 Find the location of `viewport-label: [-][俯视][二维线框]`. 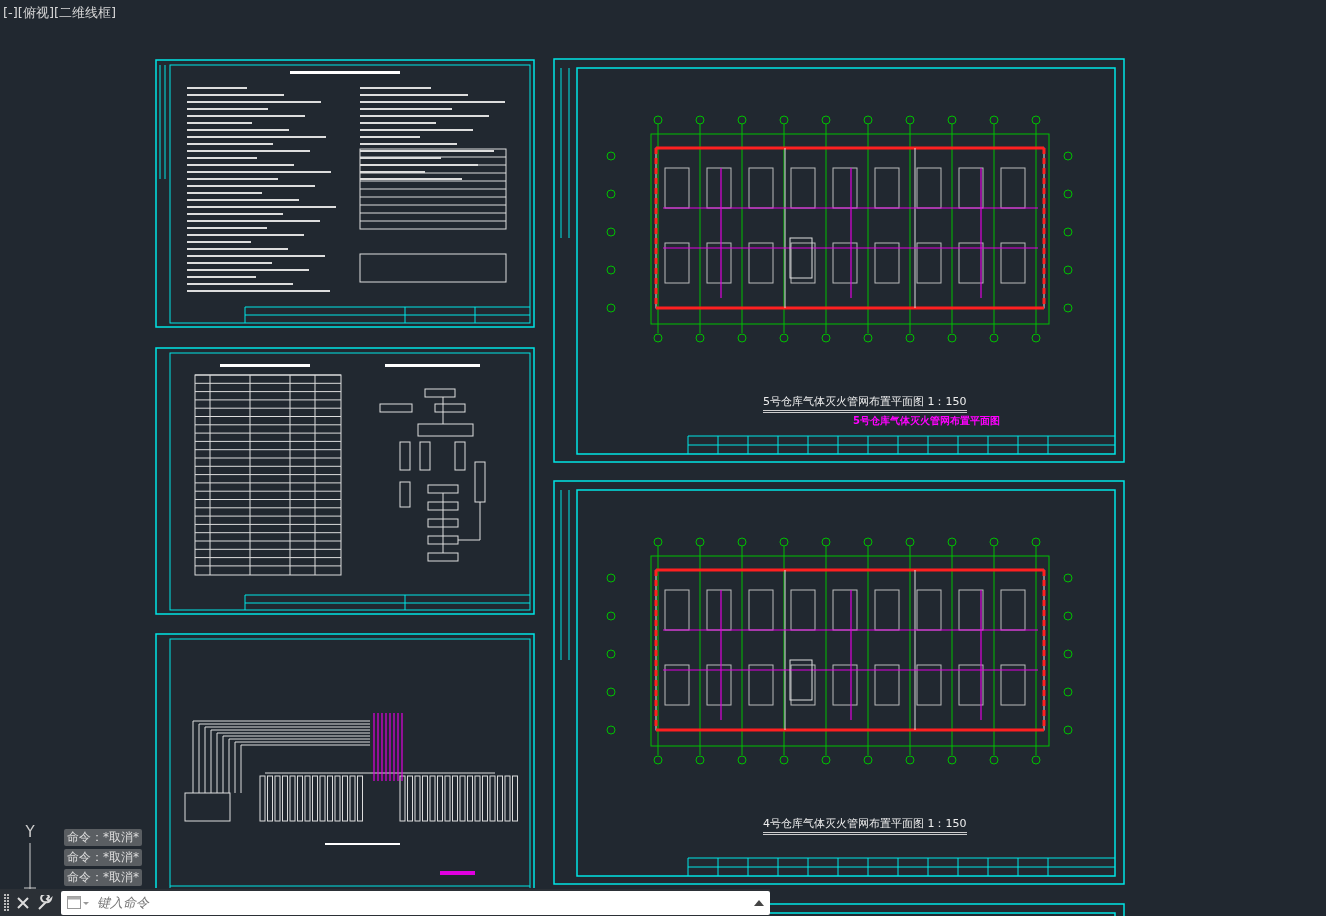

viewport-label: [-][俯视][二维线框] is located at coordinates (60, 13).